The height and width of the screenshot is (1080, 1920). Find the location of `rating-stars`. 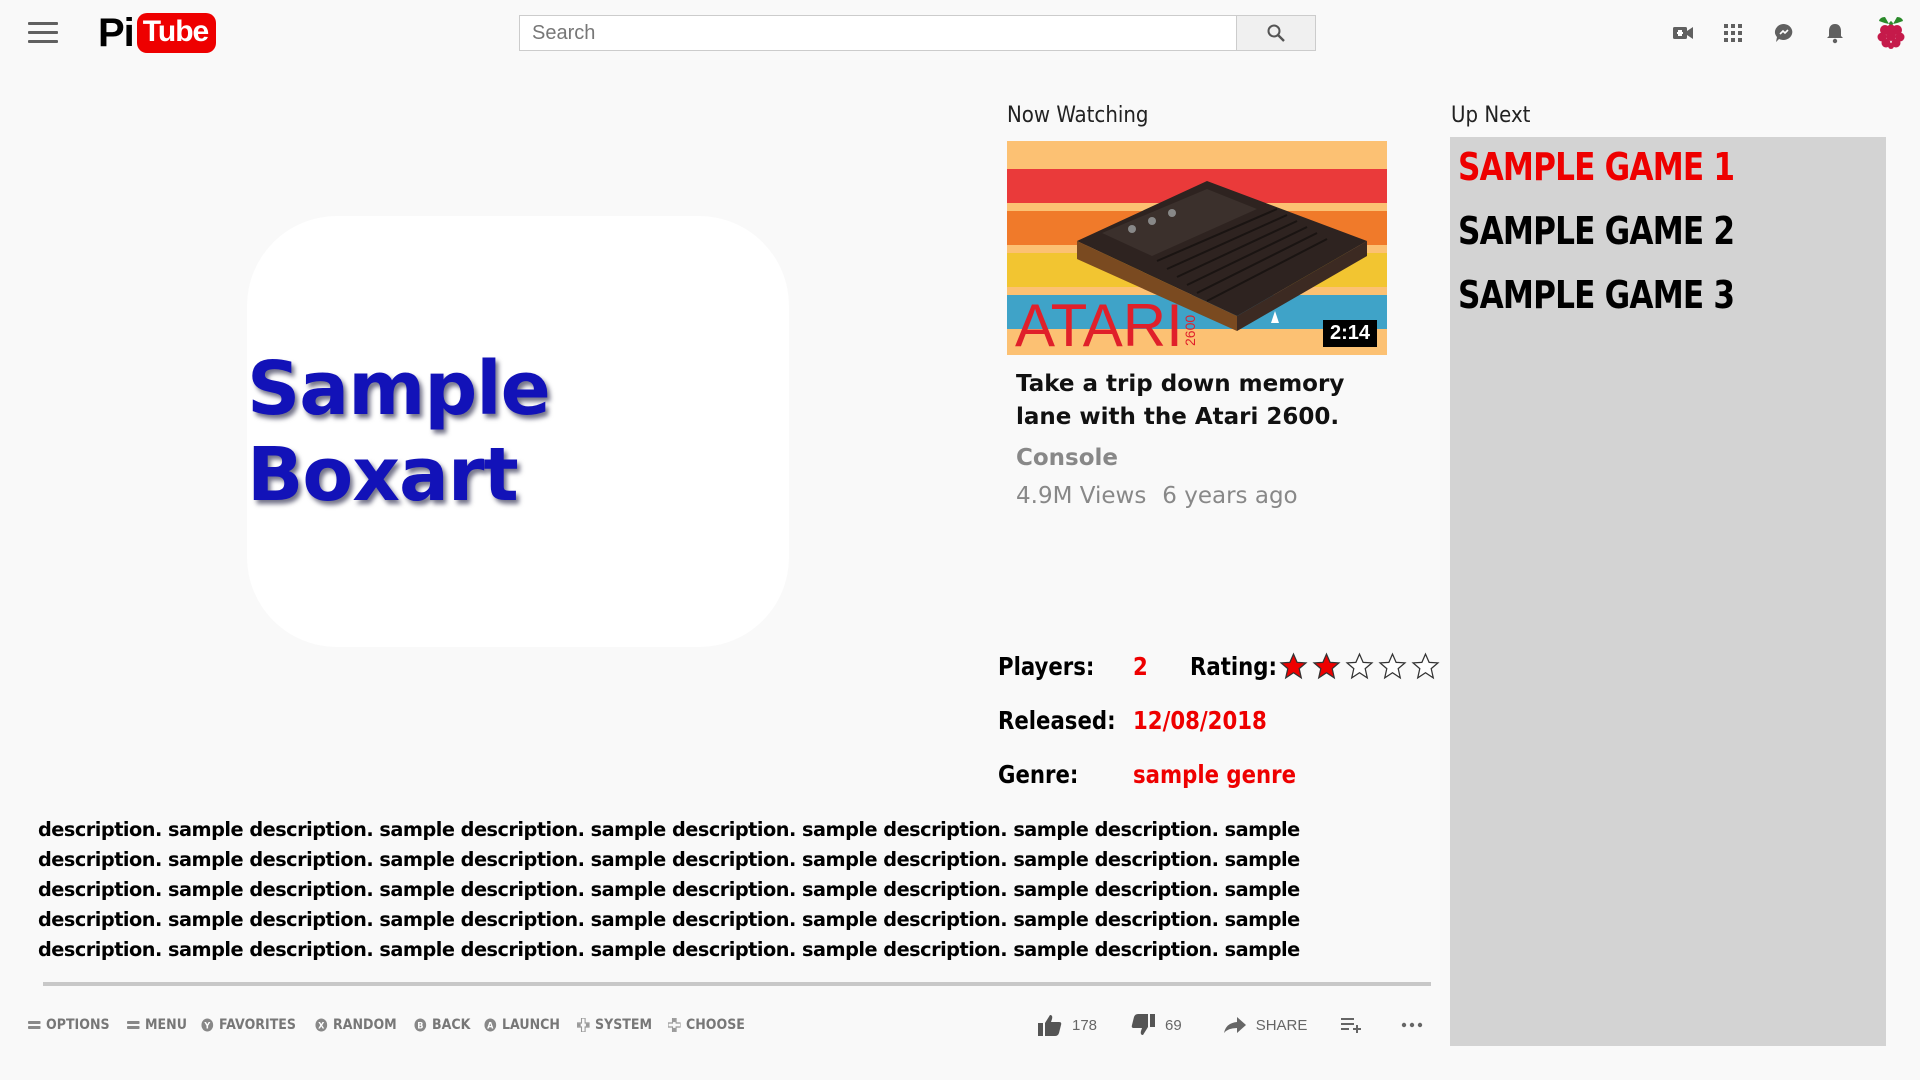

rating-stars is located at coordinates (1359, 666).